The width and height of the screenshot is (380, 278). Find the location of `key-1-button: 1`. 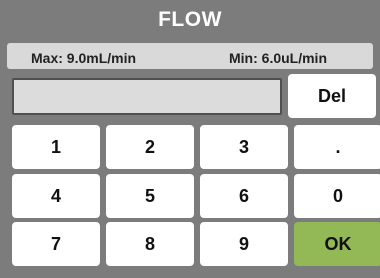

key-1-button: 1 is located at coordinates (56, 147).